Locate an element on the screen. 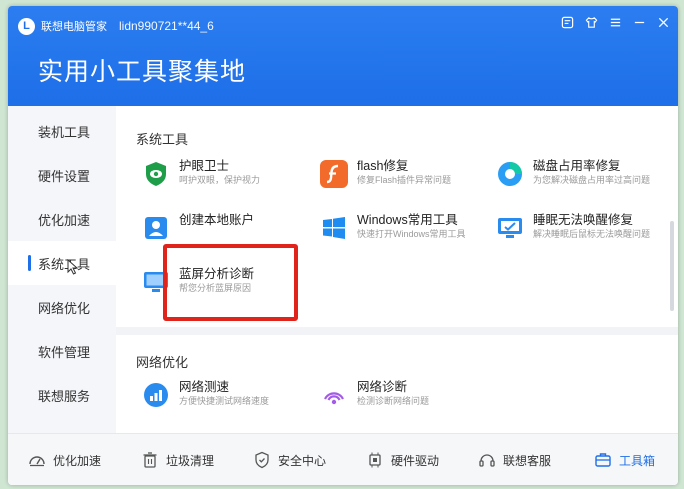 Image resolution: width=684 pixels, height=489 pixels. disk-usage-icon is located at coordinates (510, 174).